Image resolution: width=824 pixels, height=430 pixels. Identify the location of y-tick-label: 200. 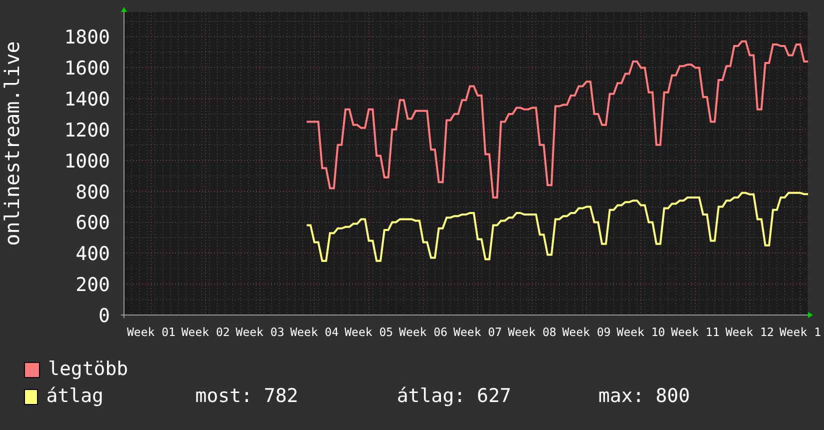
(93, 285).